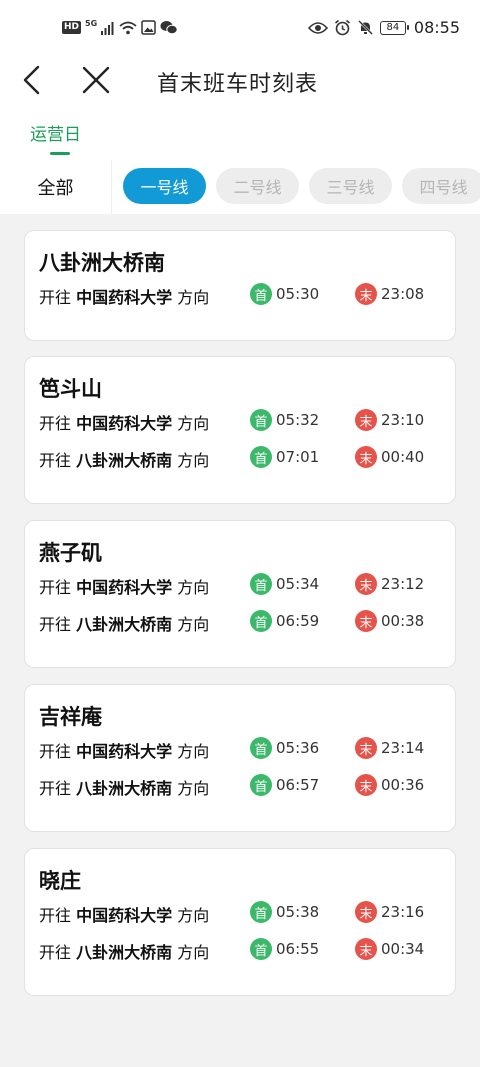  Describe the element at coordinates (56, 187) in the screenshot. I see `filter-all-button: 全部` at that location.